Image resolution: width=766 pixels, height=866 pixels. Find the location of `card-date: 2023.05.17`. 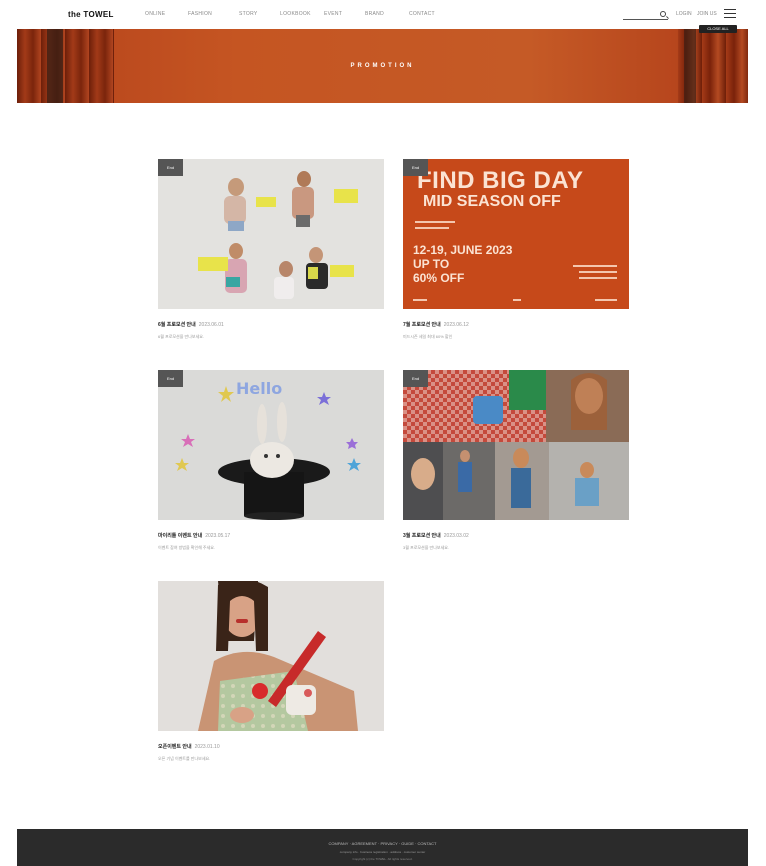

card-date: 2023.05.17 is located at coordinates (218, 536).